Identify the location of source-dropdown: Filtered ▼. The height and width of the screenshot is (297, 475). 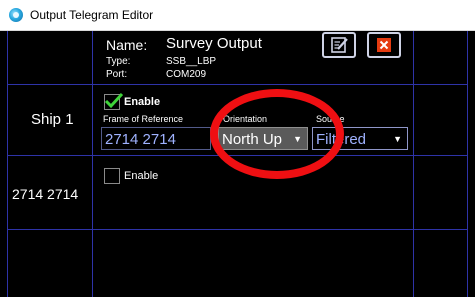
(360, 138).